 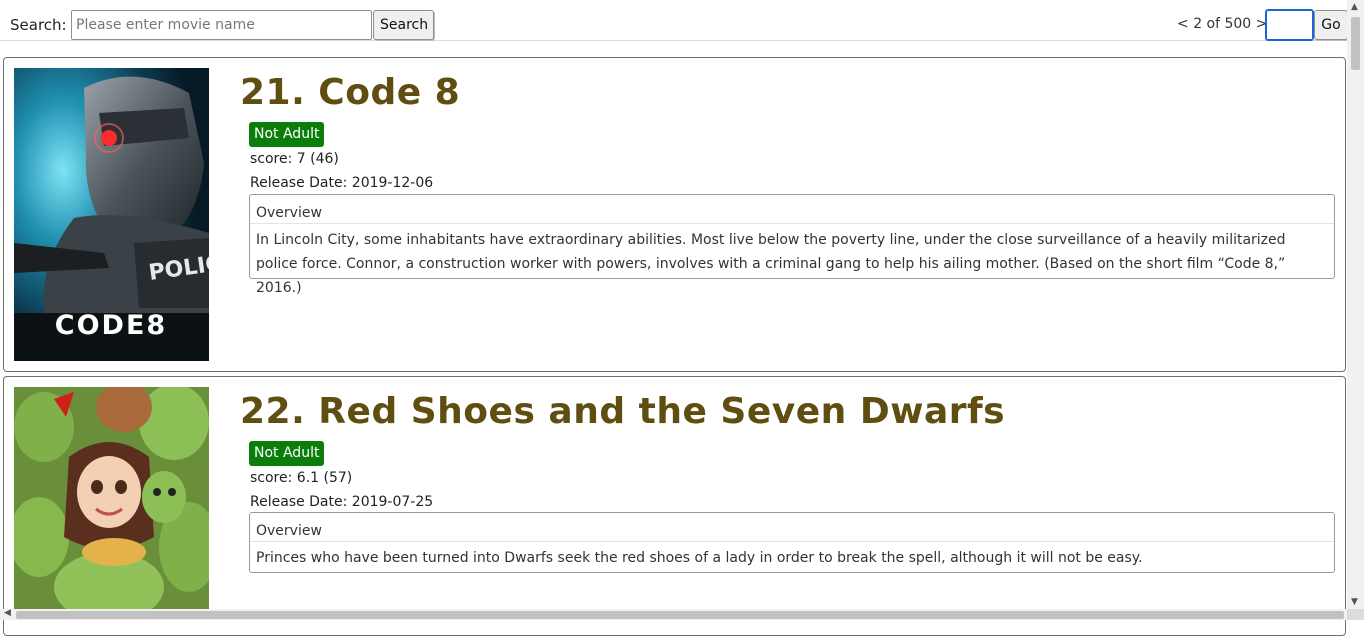 I want to click on release-date: Release Date: 2019-07-25, so click(x=342, y=502).